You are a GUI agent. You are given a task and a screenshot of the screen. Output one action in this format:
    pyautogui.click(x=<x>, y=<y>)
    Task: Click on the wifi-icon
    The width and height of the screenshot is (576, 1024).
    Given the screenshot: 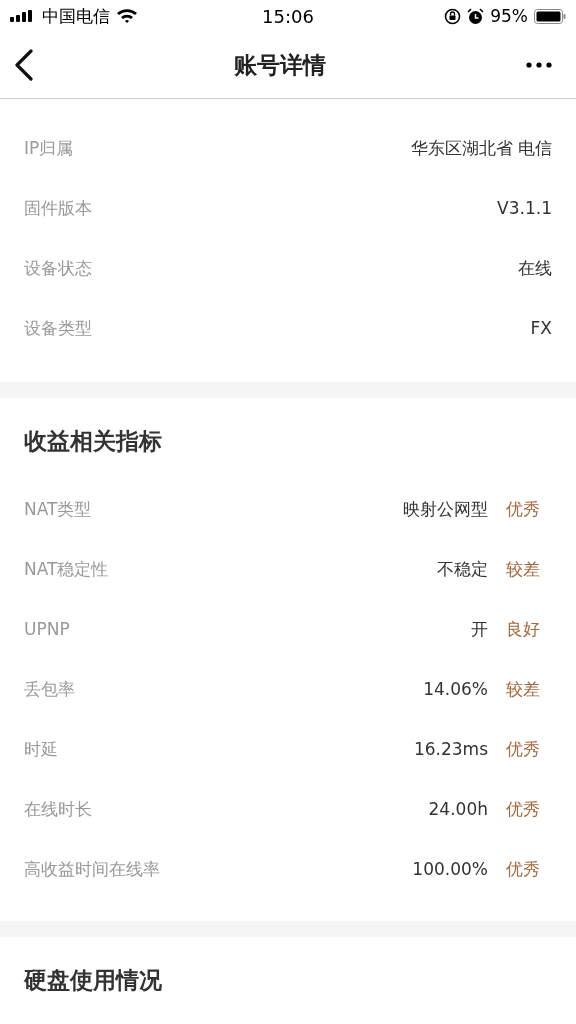 What is the action you would take?
    pyautogui.click(x=127, y=16)
    